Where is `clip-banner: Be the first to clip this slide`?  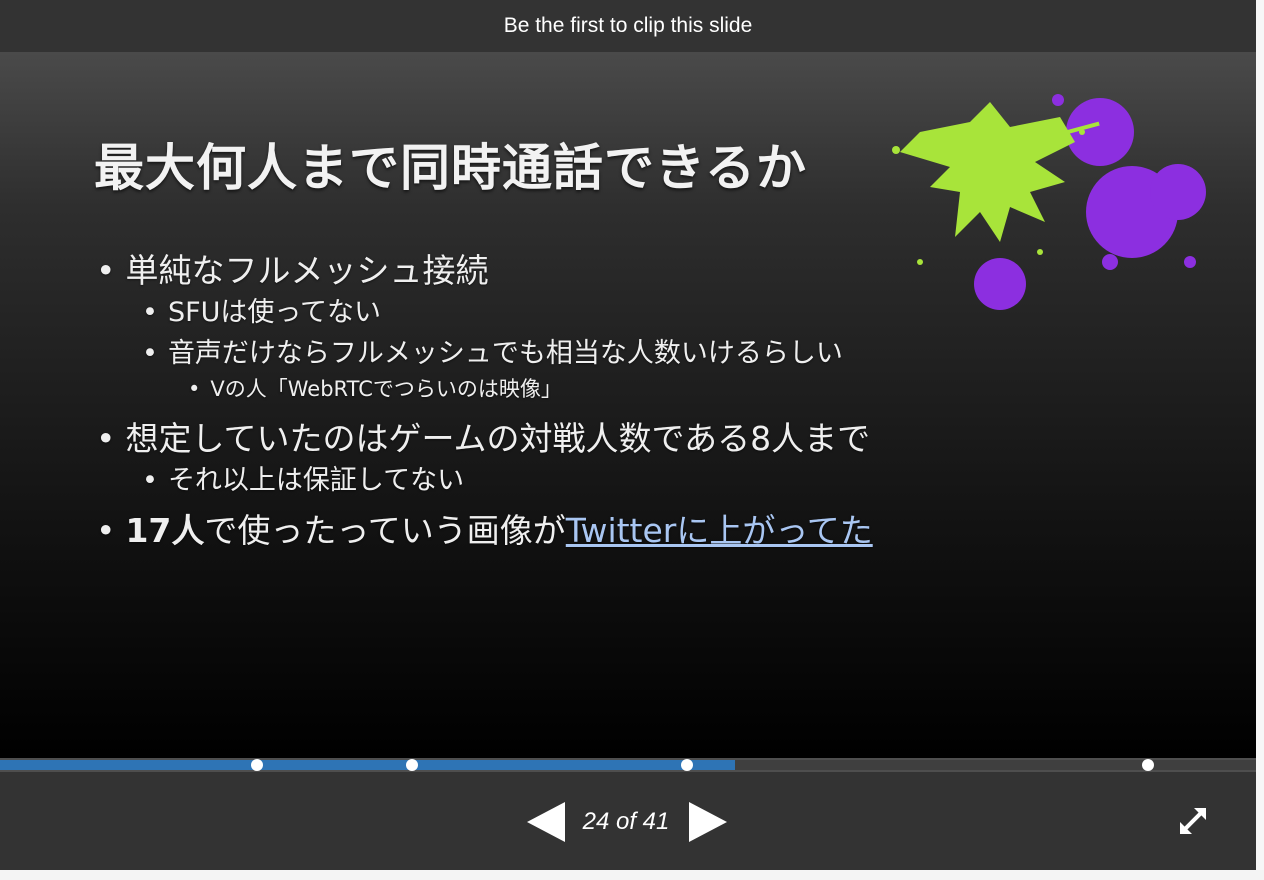
clip-banner: Be the first to clip this slide is located at coordinates (628, 26).